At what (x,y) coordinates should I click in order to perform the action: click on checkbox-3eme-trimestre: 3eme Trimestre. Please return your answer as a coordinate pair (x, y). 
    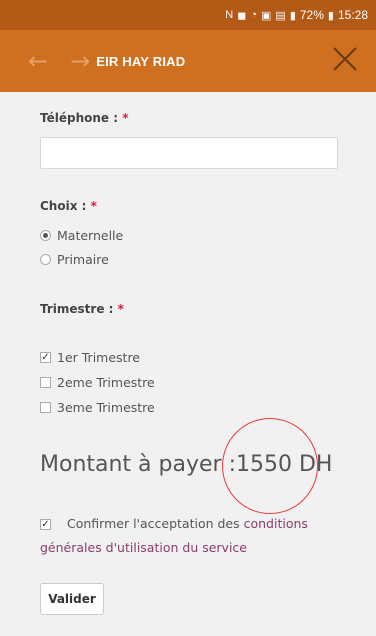
    Looking at the image, I should click on (97, 407).